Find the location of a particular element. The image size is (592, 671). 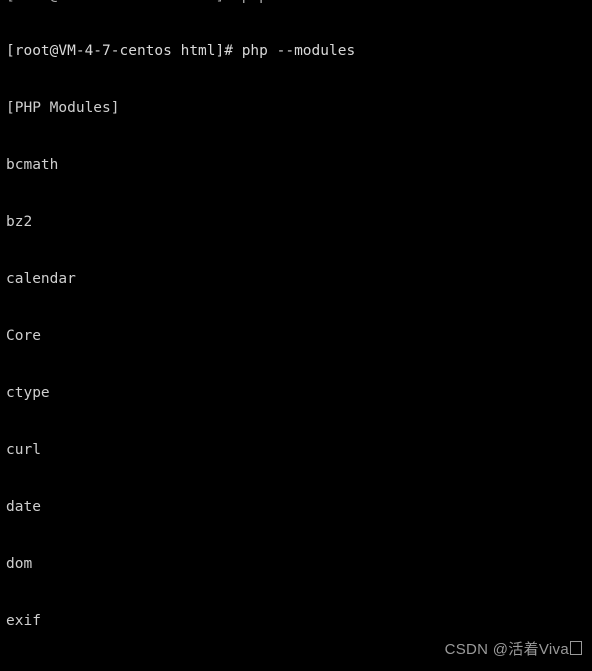

shell-prompt-command: [root@VM-4-7-centos html]# php --modules is located at coordinates (181, 51).